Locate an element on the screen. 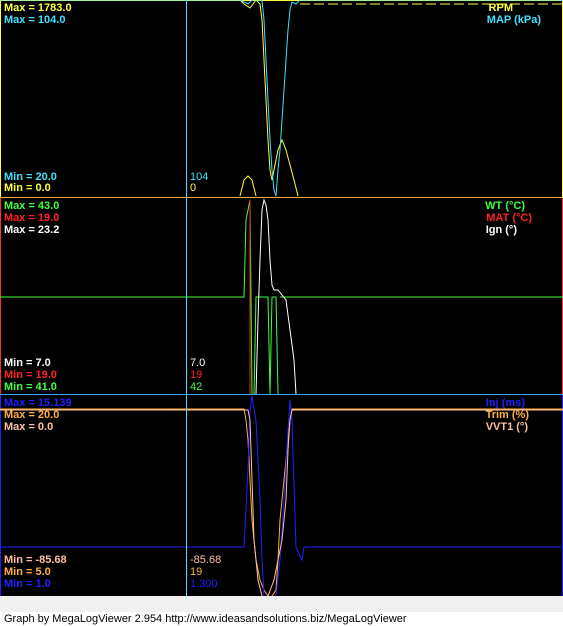  ign-min-label: Min = 7.0 is located at coordinates (27, 363).